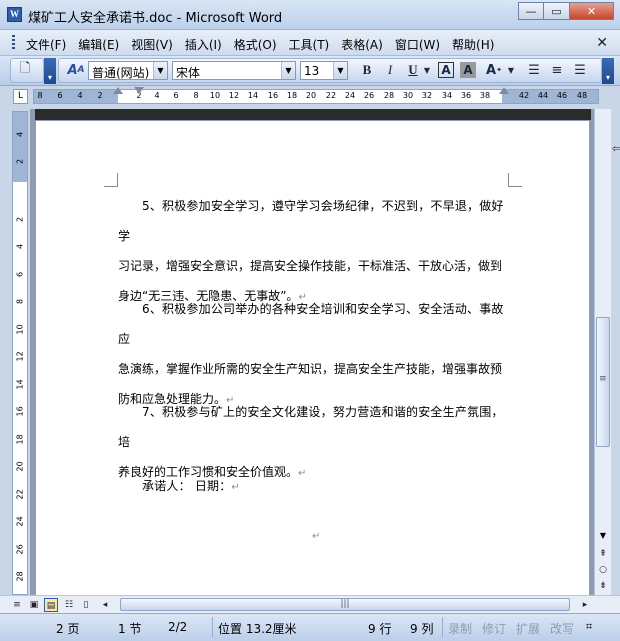 The image size is (620, 641). I want to click on ruler-tick: 36, so click(466, 95).